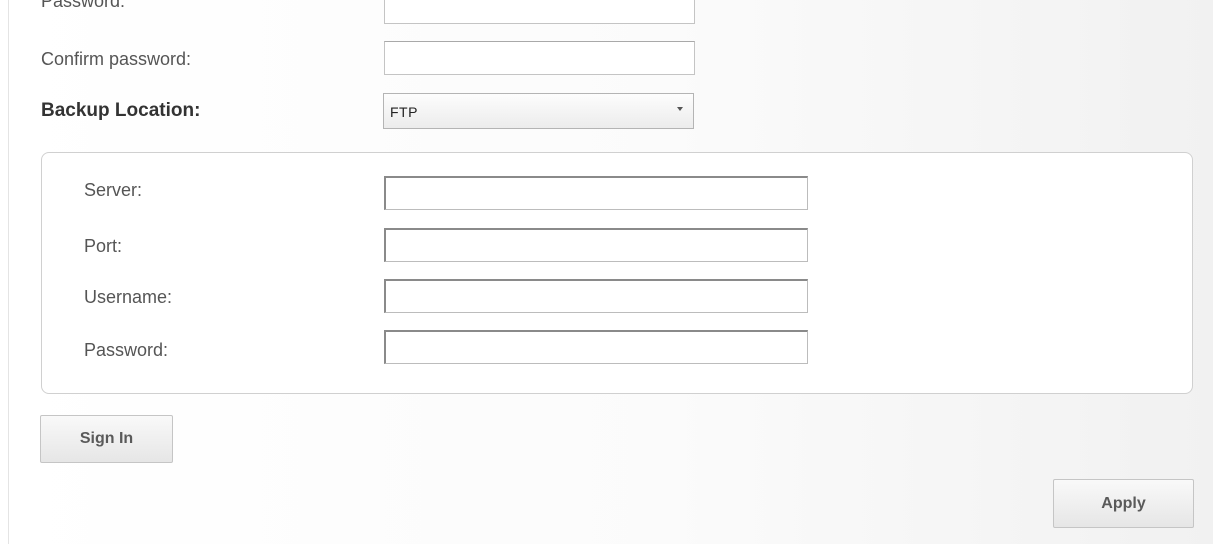 The height and width of the screenshot is (544, 1213). Describe the element at coordinates (539, 12) in the screenshot. I see `password-field` at that location.